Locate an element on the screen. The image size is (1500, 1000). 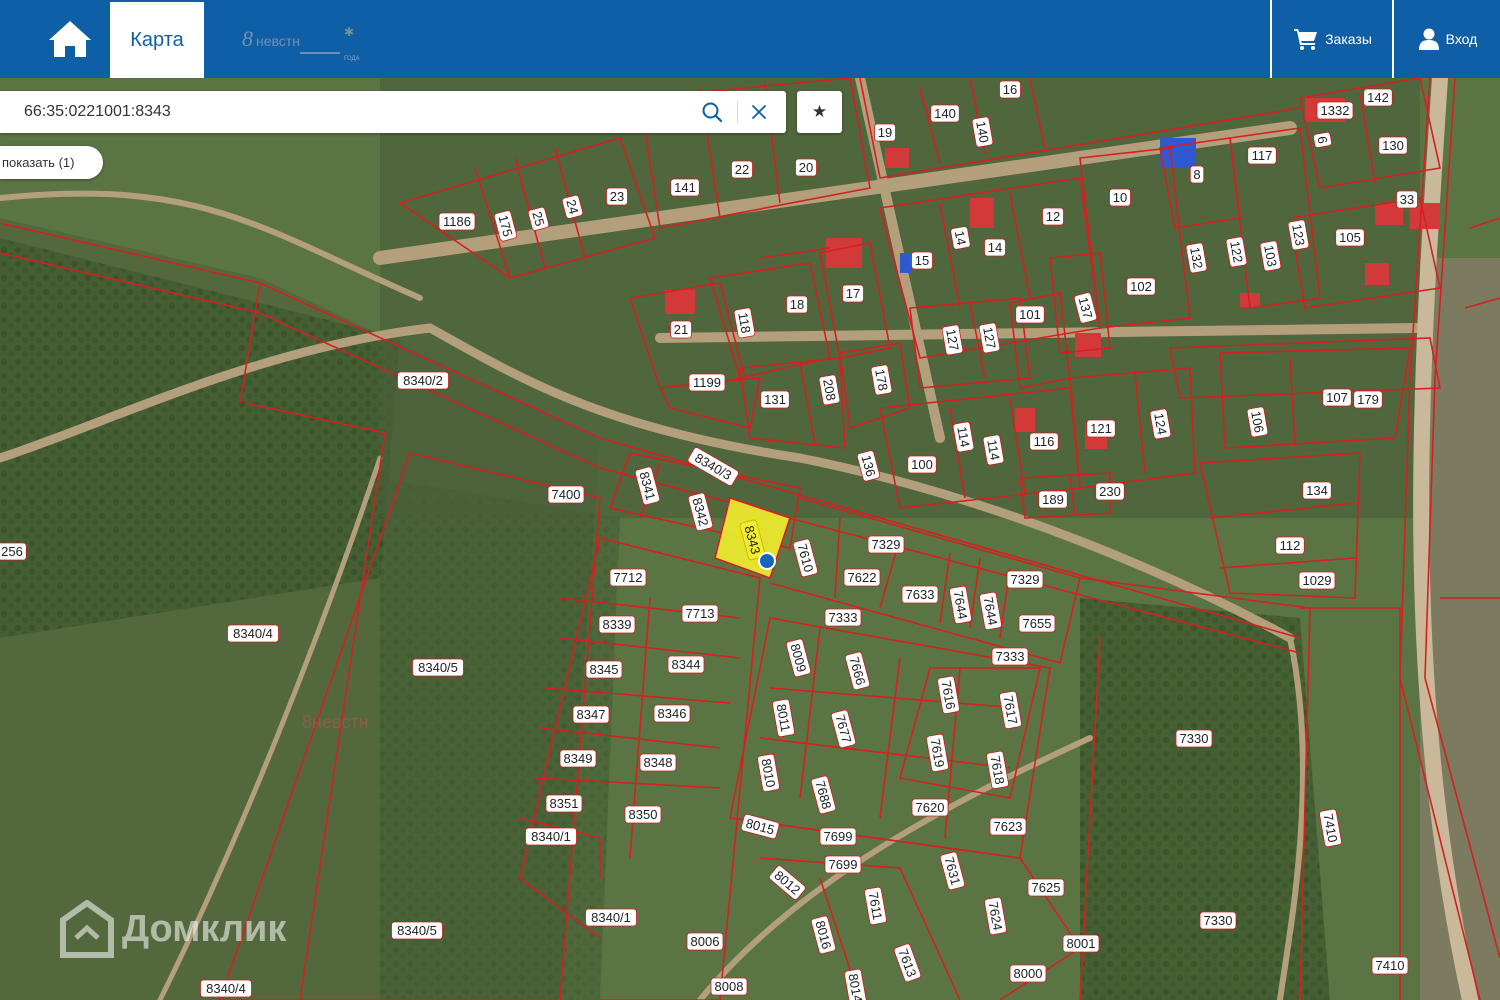
parcel-label: 134 is located at coordinates (1317, 490).